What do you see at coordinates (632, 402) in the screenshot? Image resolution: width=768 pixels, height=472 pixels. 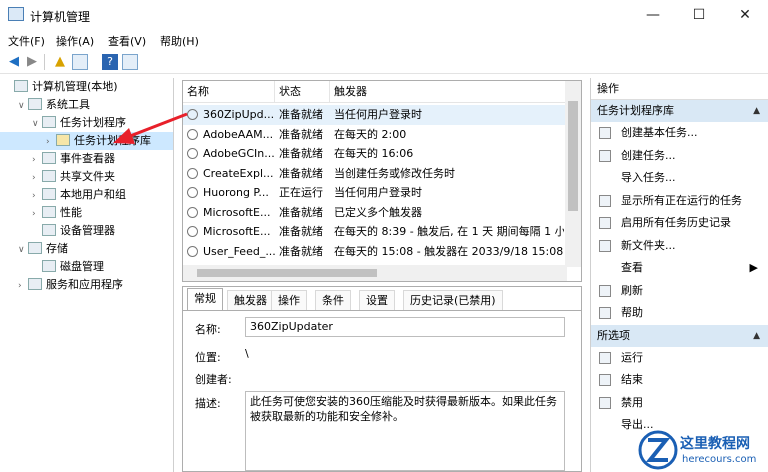 I see `action-label: 禁用` at bounding box center [632, 402].